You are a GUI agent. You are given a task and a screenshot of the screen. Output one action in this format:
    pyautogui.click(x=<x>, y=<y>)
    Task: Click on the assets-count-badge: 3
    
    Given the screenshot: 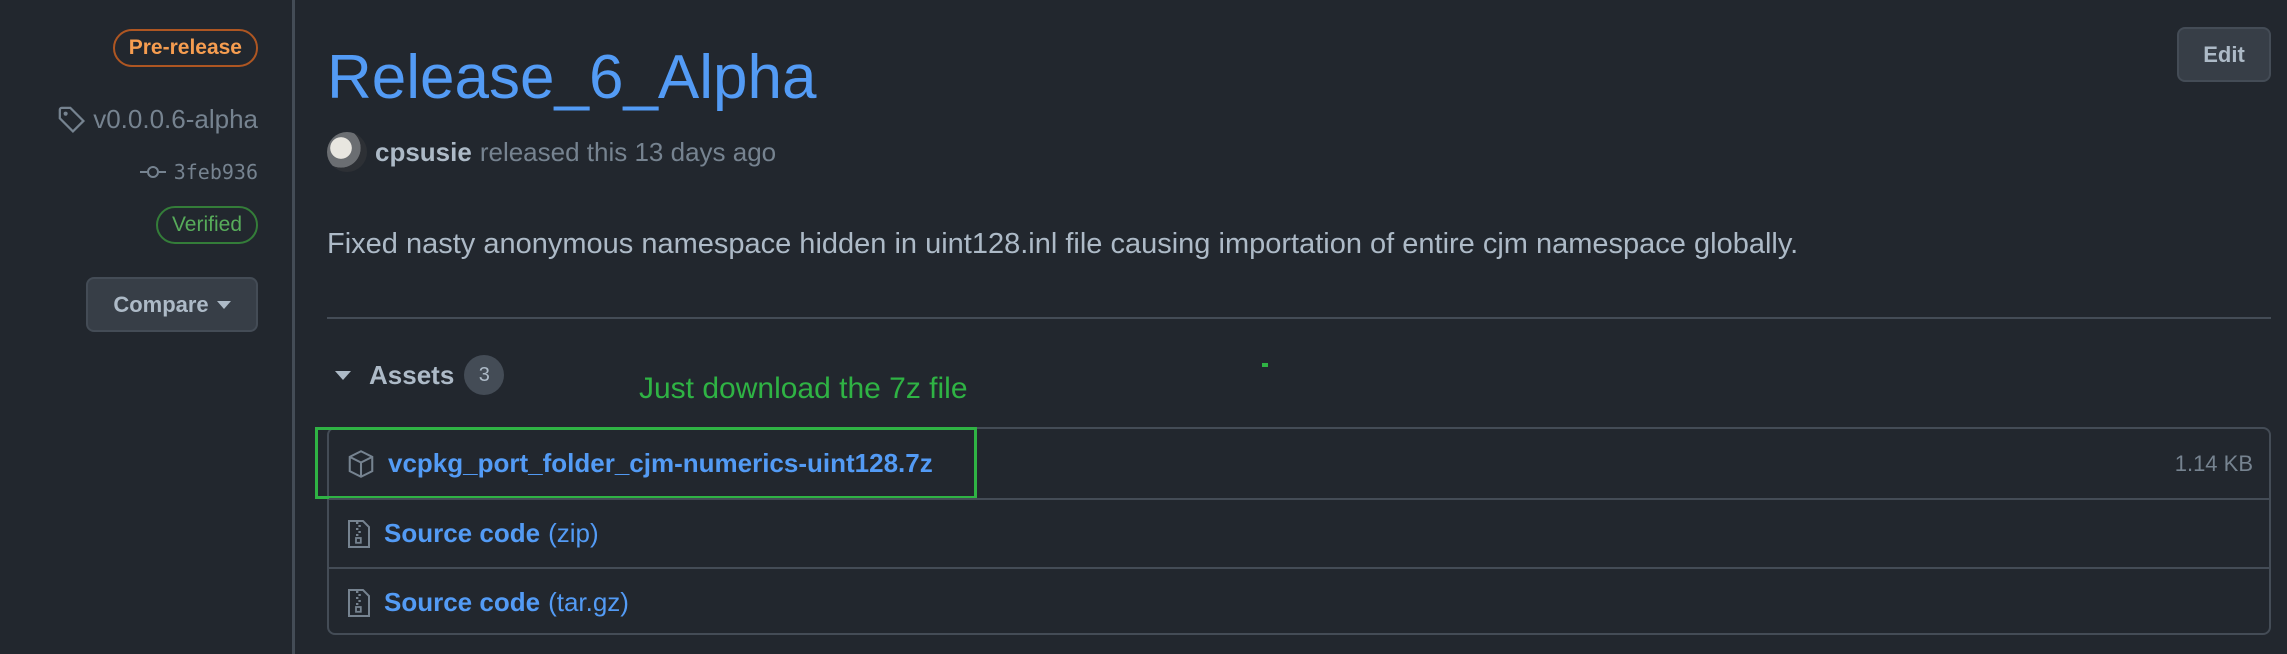 What is the action you would take?
    pyautogui.click(x=484, y=375)
    